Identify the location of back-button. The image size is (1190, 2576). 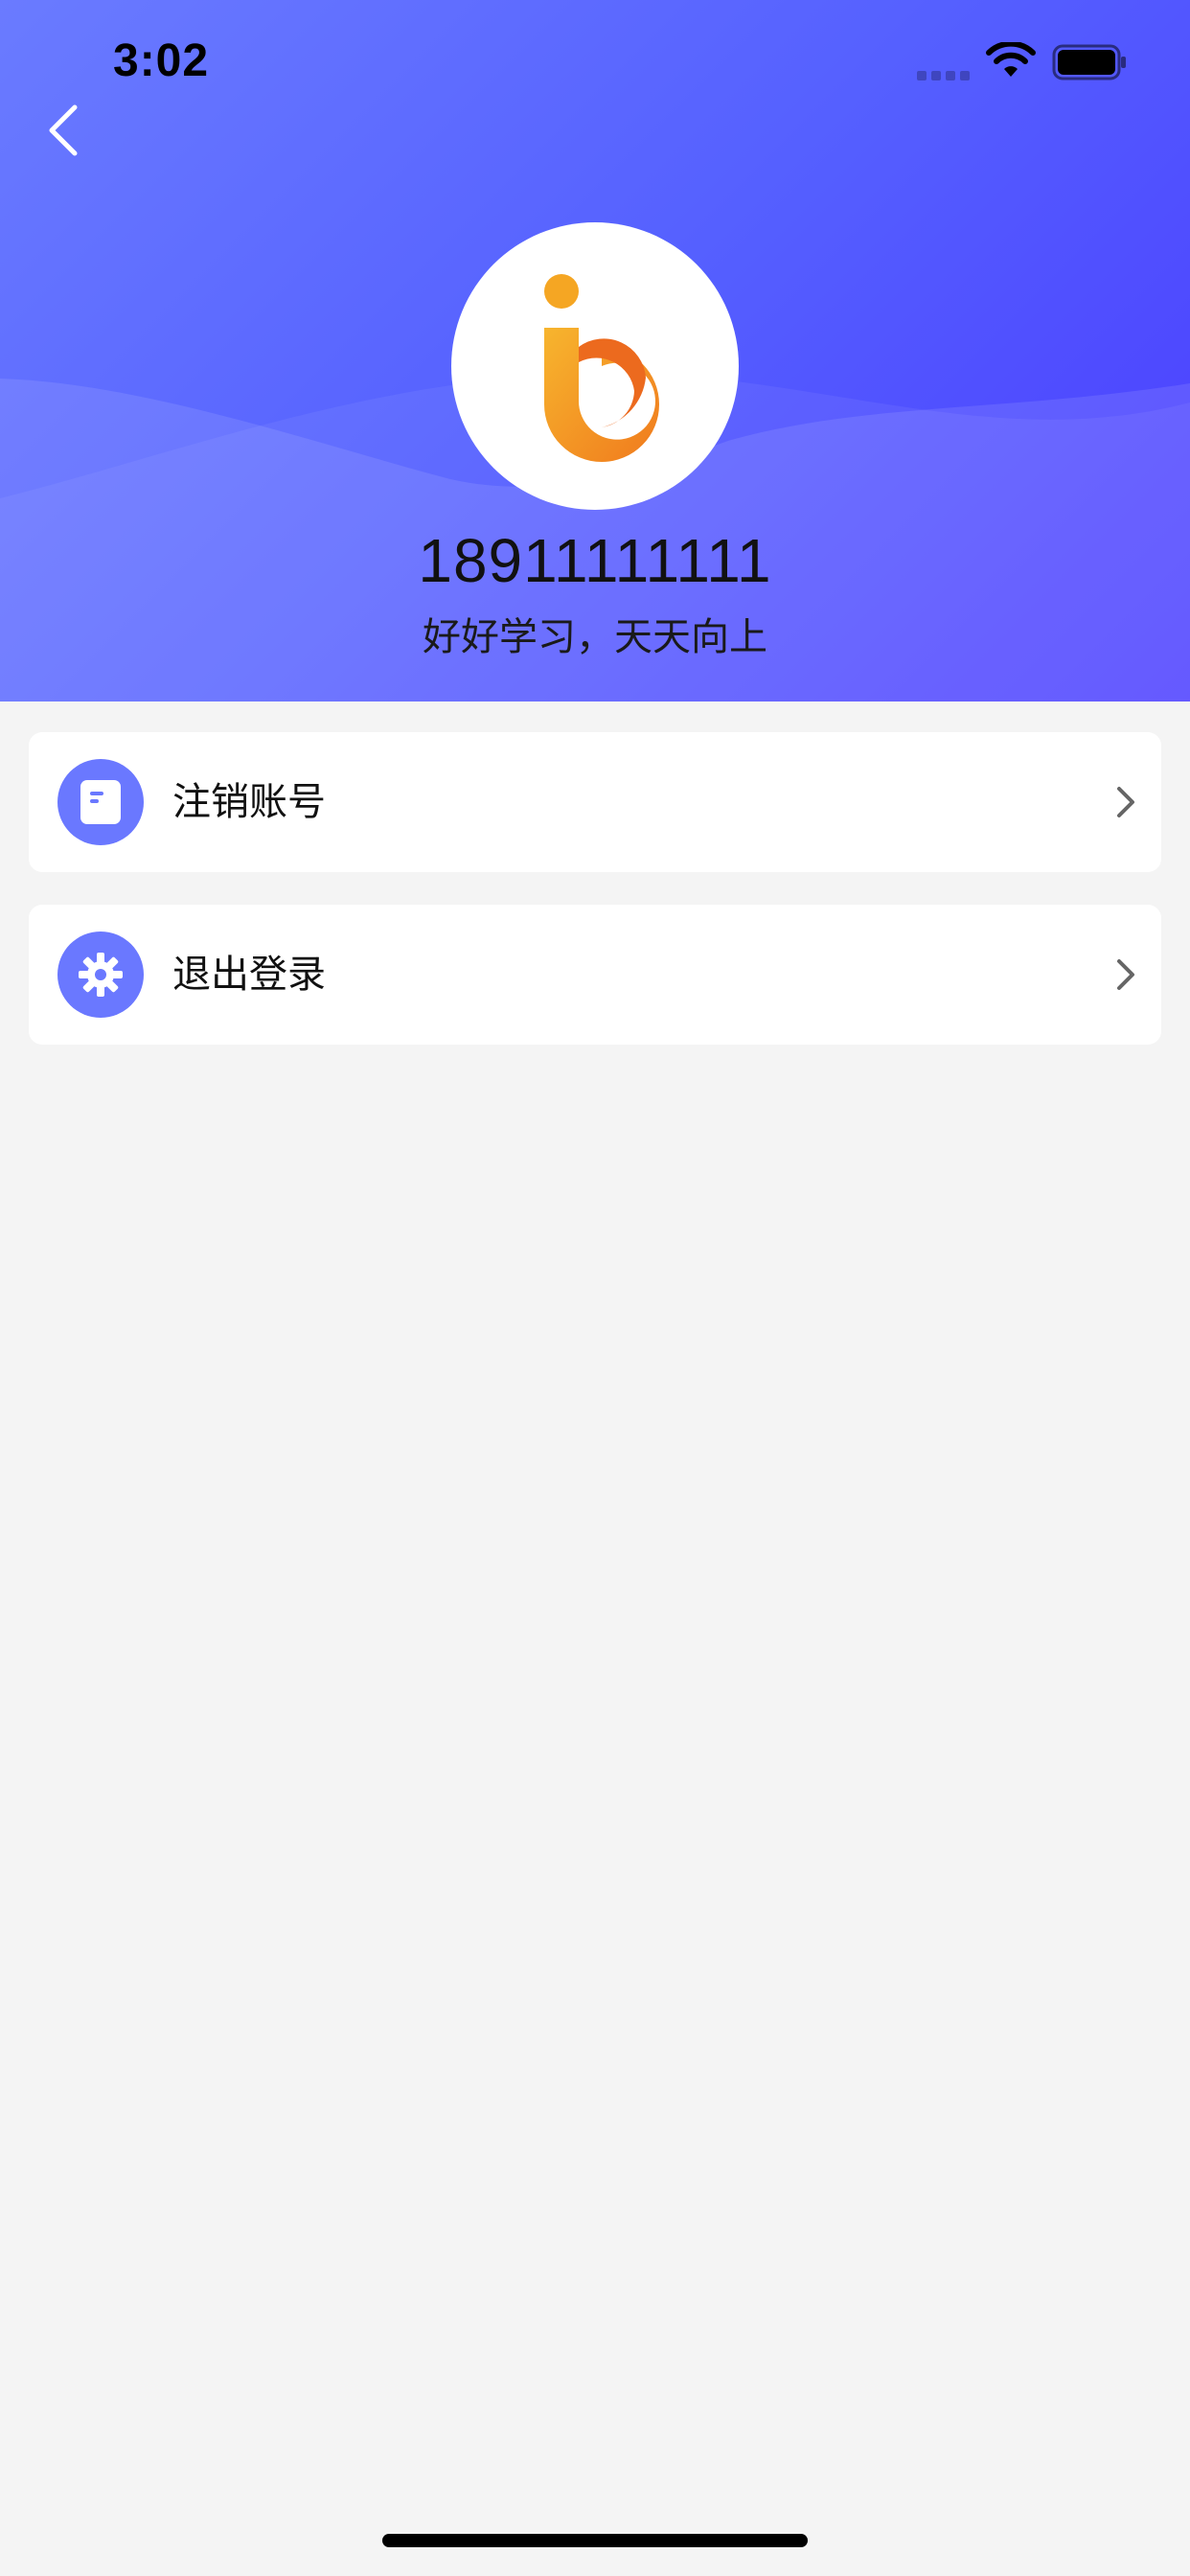
(64, 130).